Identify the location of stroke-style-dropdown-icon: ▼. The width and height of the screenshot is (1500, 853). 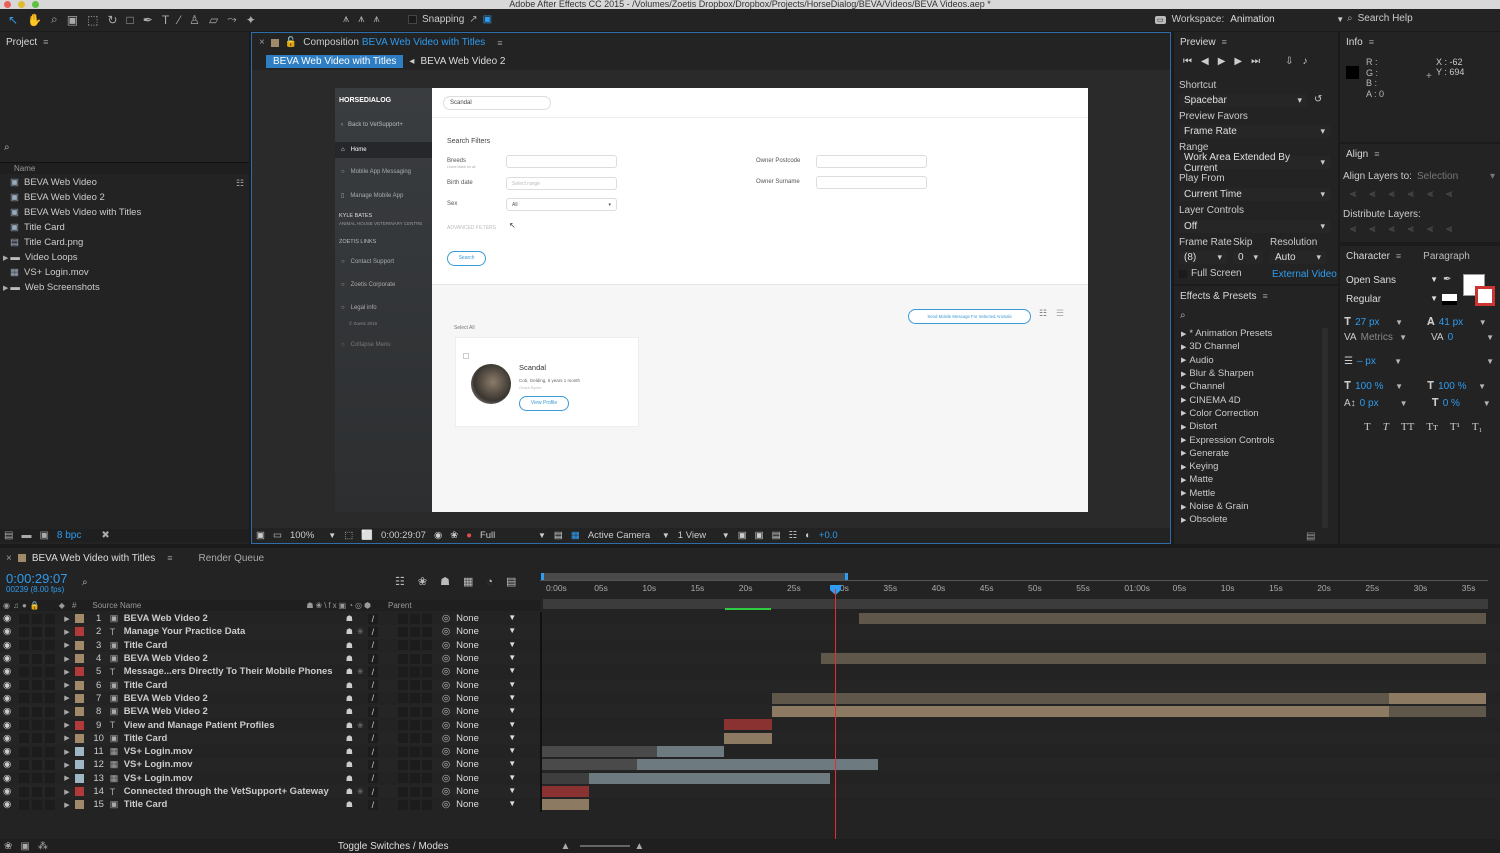
(1490, 361).